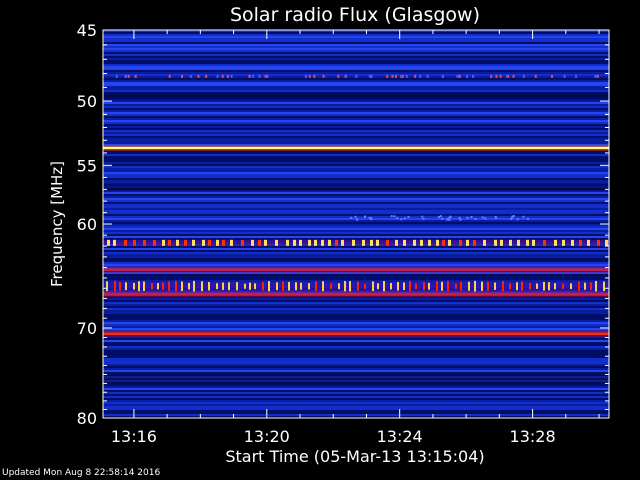 Image resolution: width=640 pixels, height=480 pixels. What do you see at coordinates (356, 97) in the screenshot?
I see `dark-band` at bounding box center [356, 97].